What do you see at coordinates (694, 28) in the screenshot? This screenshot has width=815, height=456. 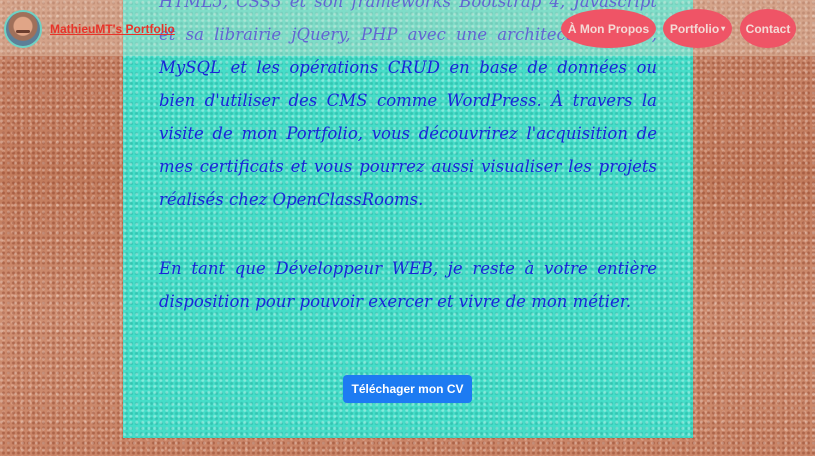 I see `nav-portfolio-label: Portfolio` at bounding box center [694, 28].